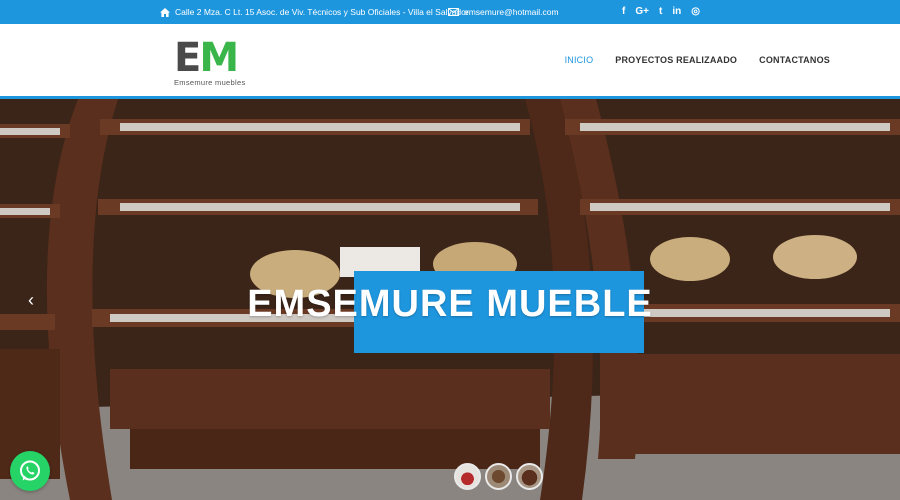  What do you see at coordinates (642, 12) in the screenshot?
I see `google-plus-icon: G+` at bounding box center [642, 12].